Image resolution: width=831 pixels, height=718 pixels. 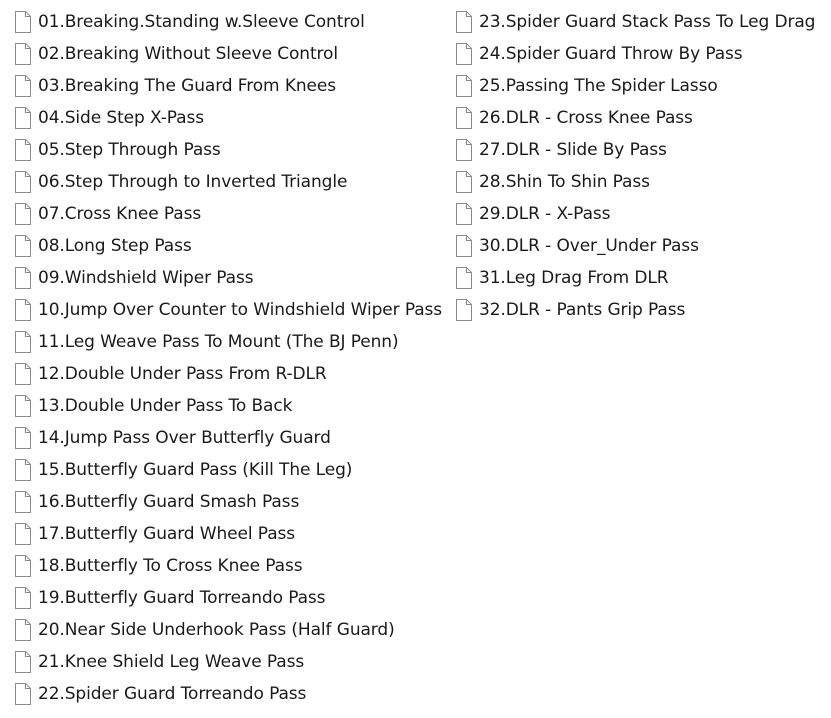 I want to click on file-name: 14.Jump Pass Over Butterfly Guard, so click(x=184, y=438).